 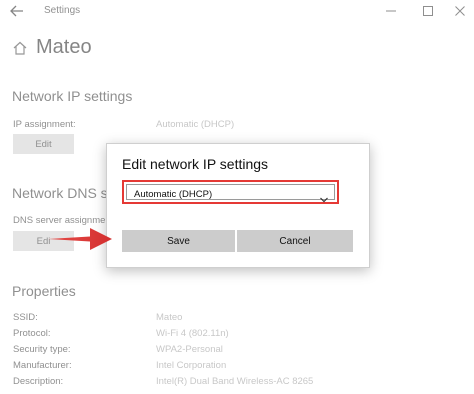 I want to click on dialog-title: Edit network IP settings, so click(x=195, y=164).